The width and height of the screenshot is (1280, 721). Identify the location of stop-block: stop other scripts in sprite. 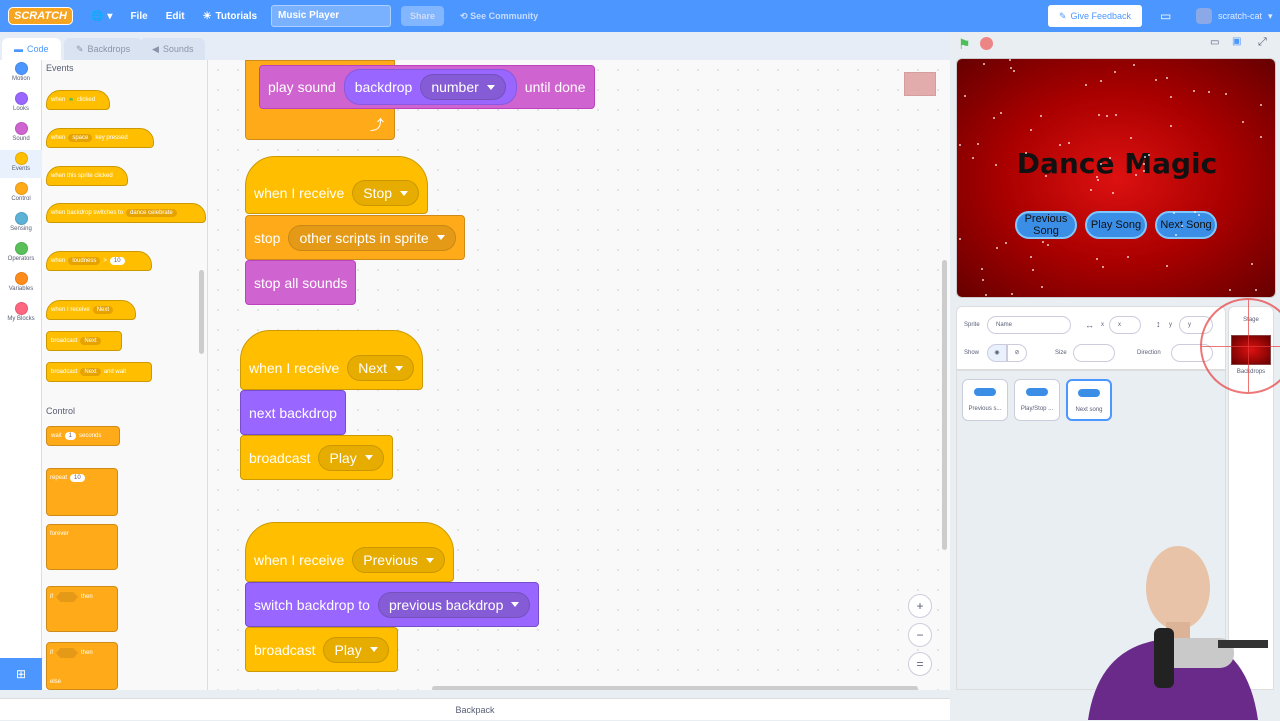
(355, 237).